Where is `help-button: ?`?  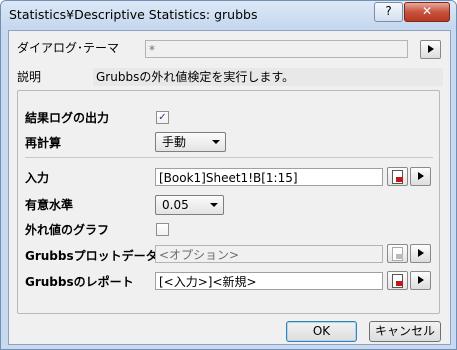 help-button: ? is located at coordinates (388, 12).